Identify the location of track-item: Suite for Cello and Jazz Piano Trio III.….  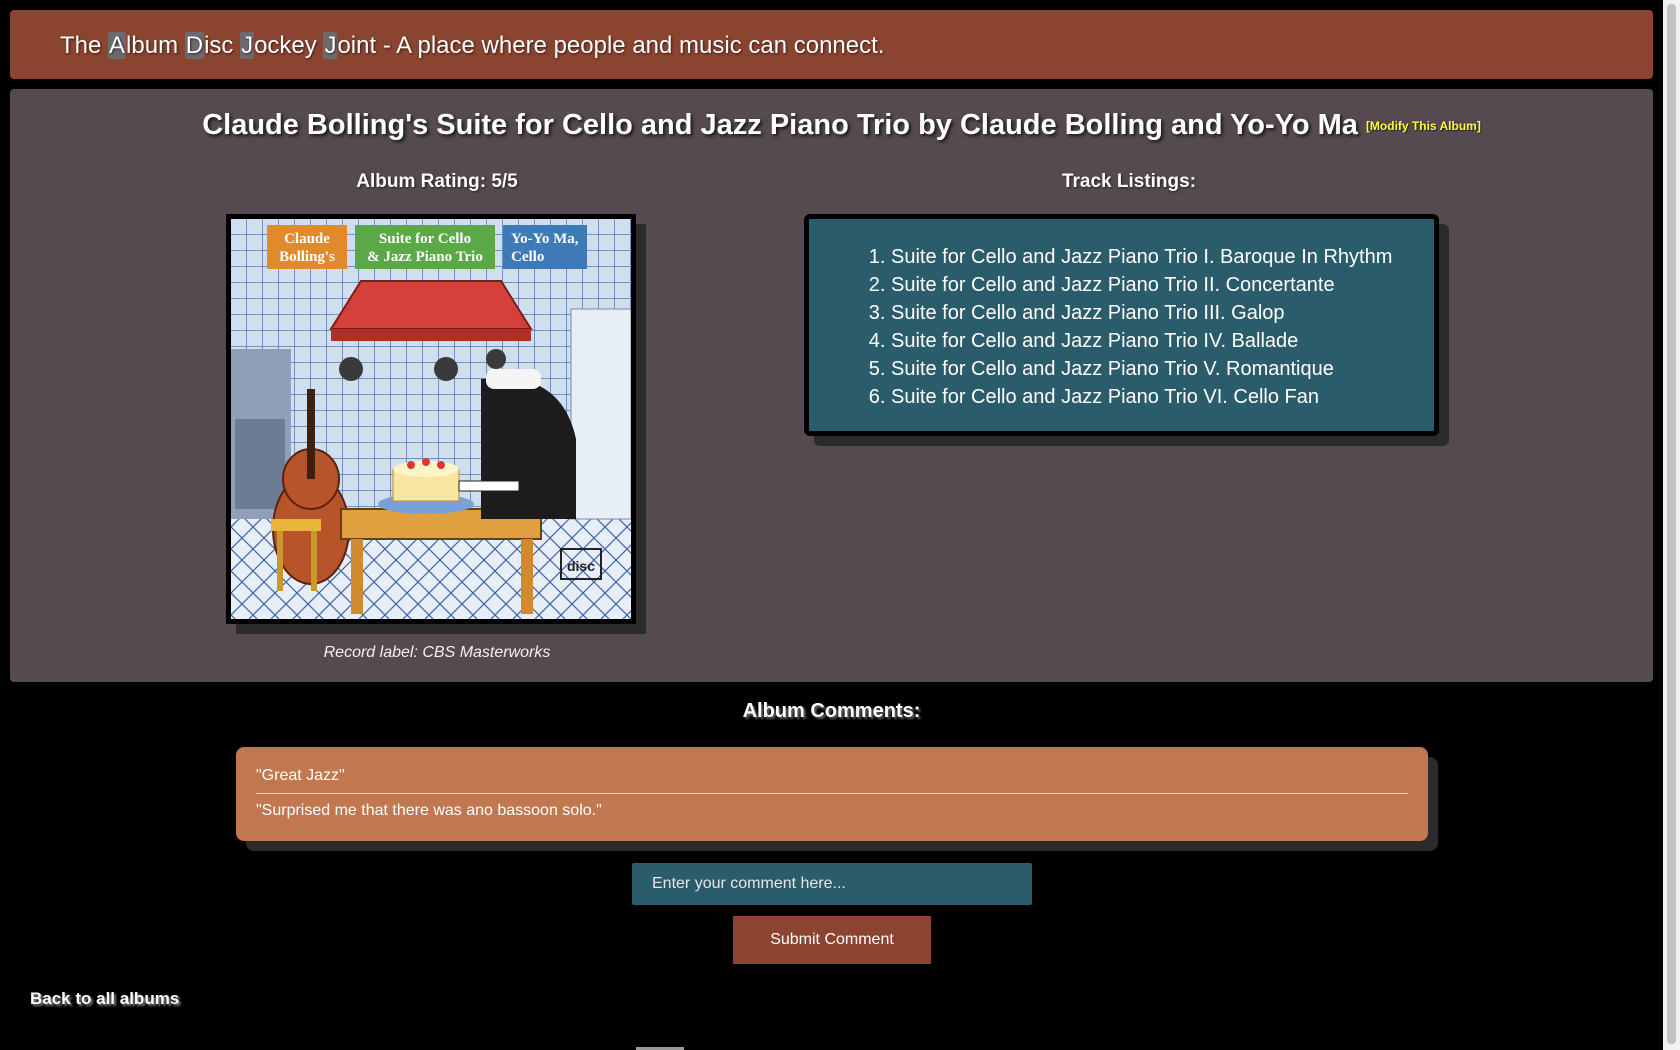
(1162, 313).